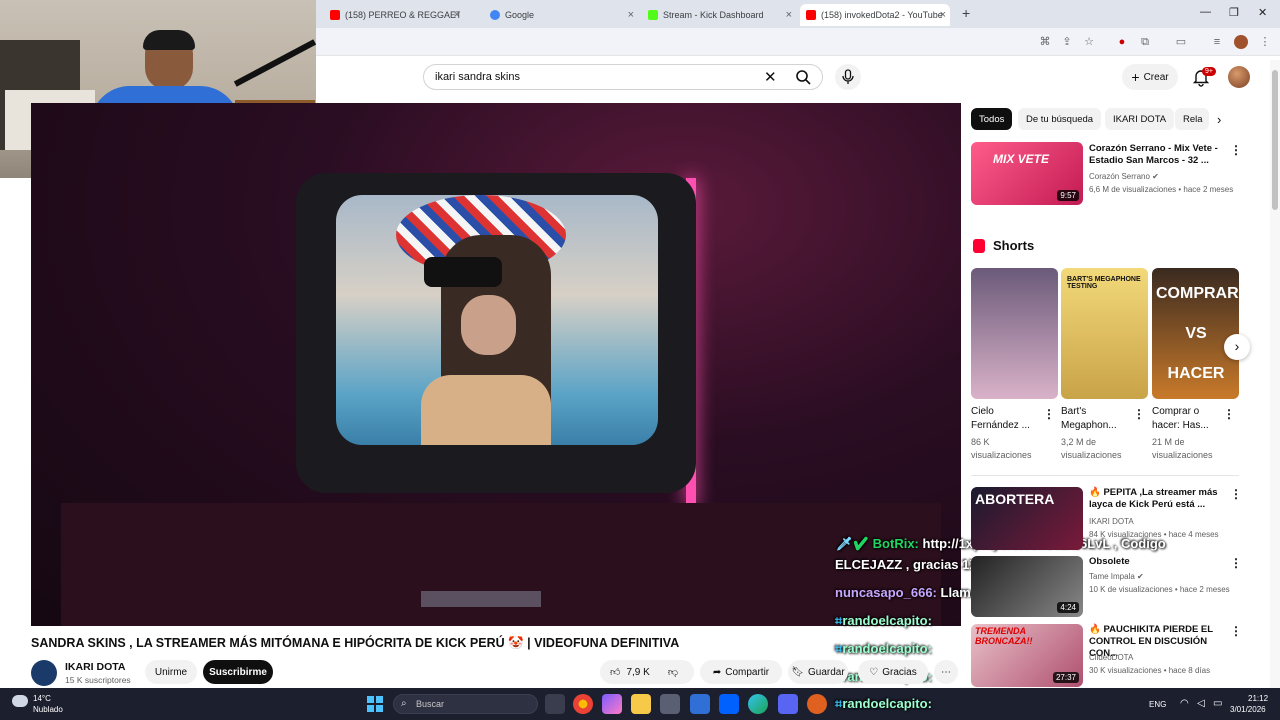 This screenshot has height=720, width=1280. What do you see at coordinates (1111, 521) in the screenshot?
I see `recommendation-channel: IKARI DOTA` at bounding box center [1111, 521].